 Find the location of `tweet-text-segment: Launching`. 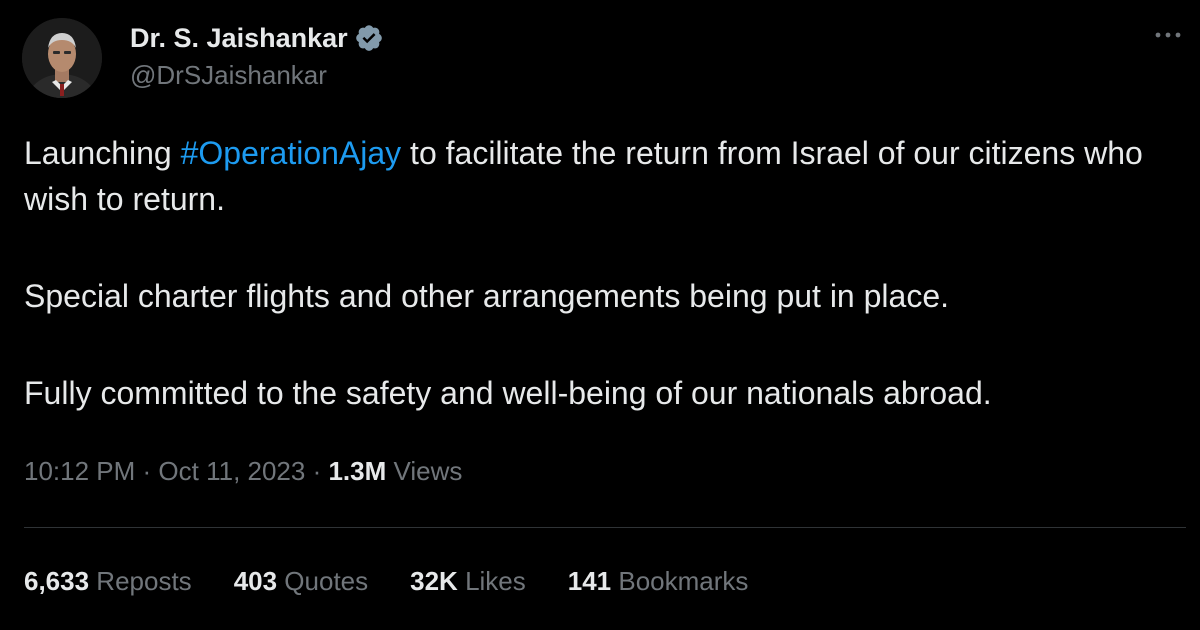

tweet-text-segment: Launching is located at coordinates (102, 153).